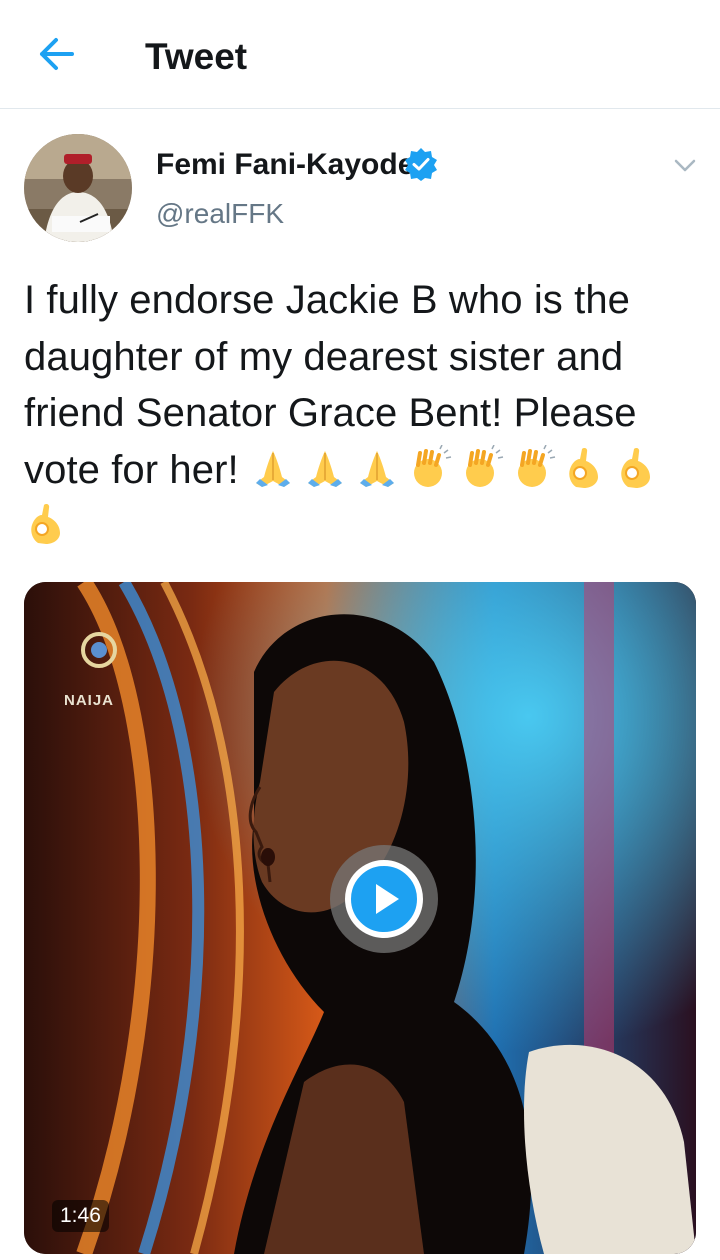  What do you see at coordinates (78, 188) in the screenshot?
I see `avatar` at bounding box center [78, 188].